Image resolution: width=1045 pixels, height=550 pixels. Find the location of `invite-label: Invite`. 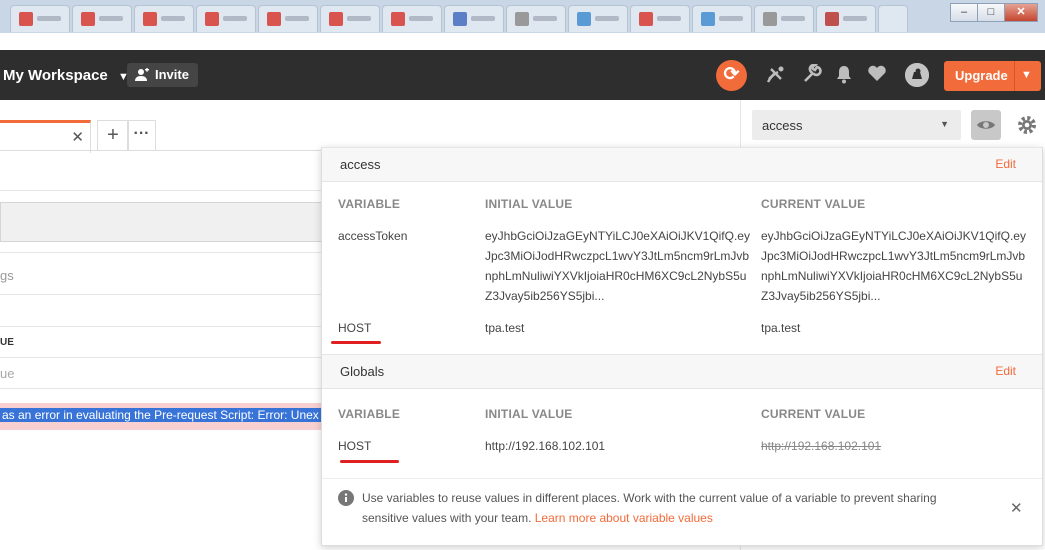

invite-label: Invite is located at coordinates (172, 74).